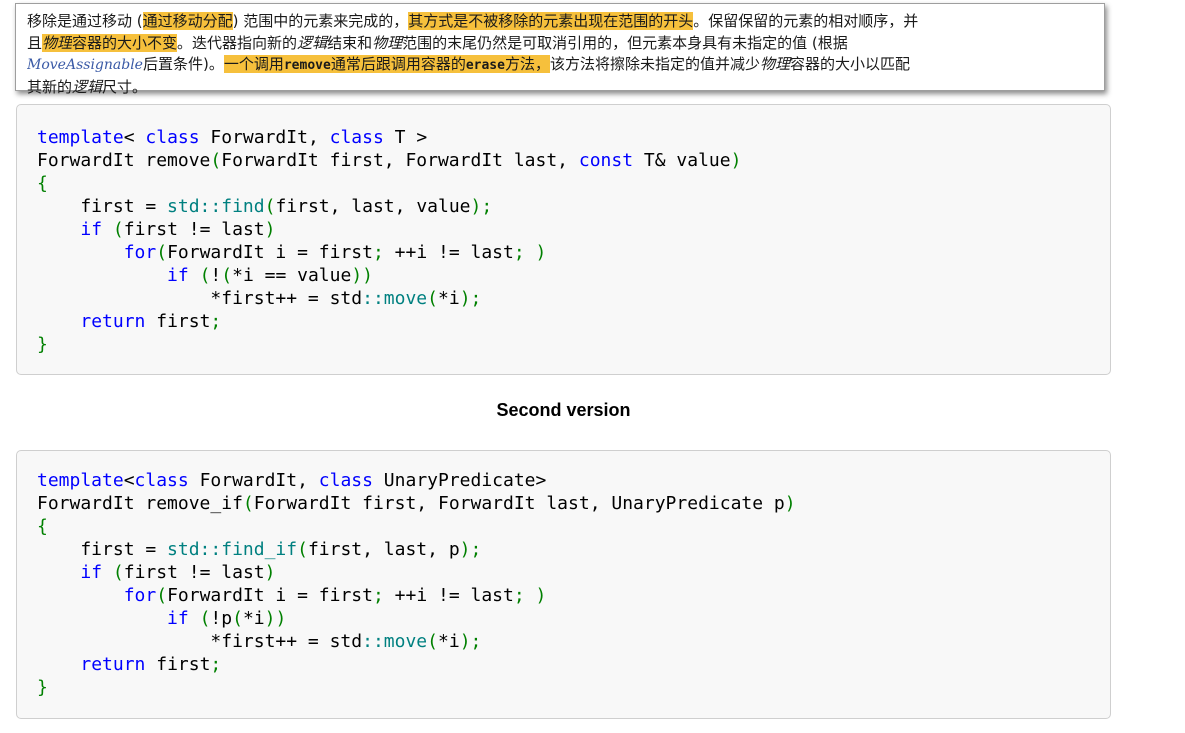  I want to click on code-token: !p, so click(221, 618).